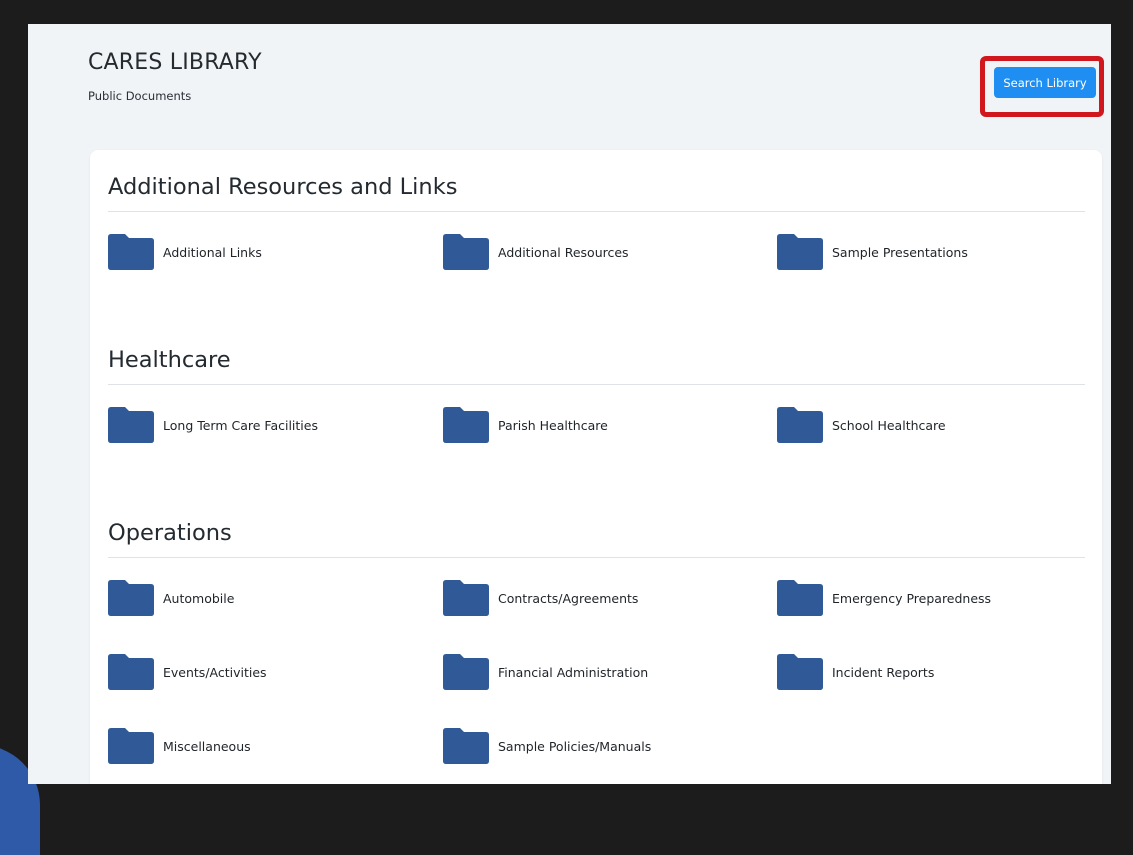  I want to click on folder-item: School Healthcare, so click(937, 425).